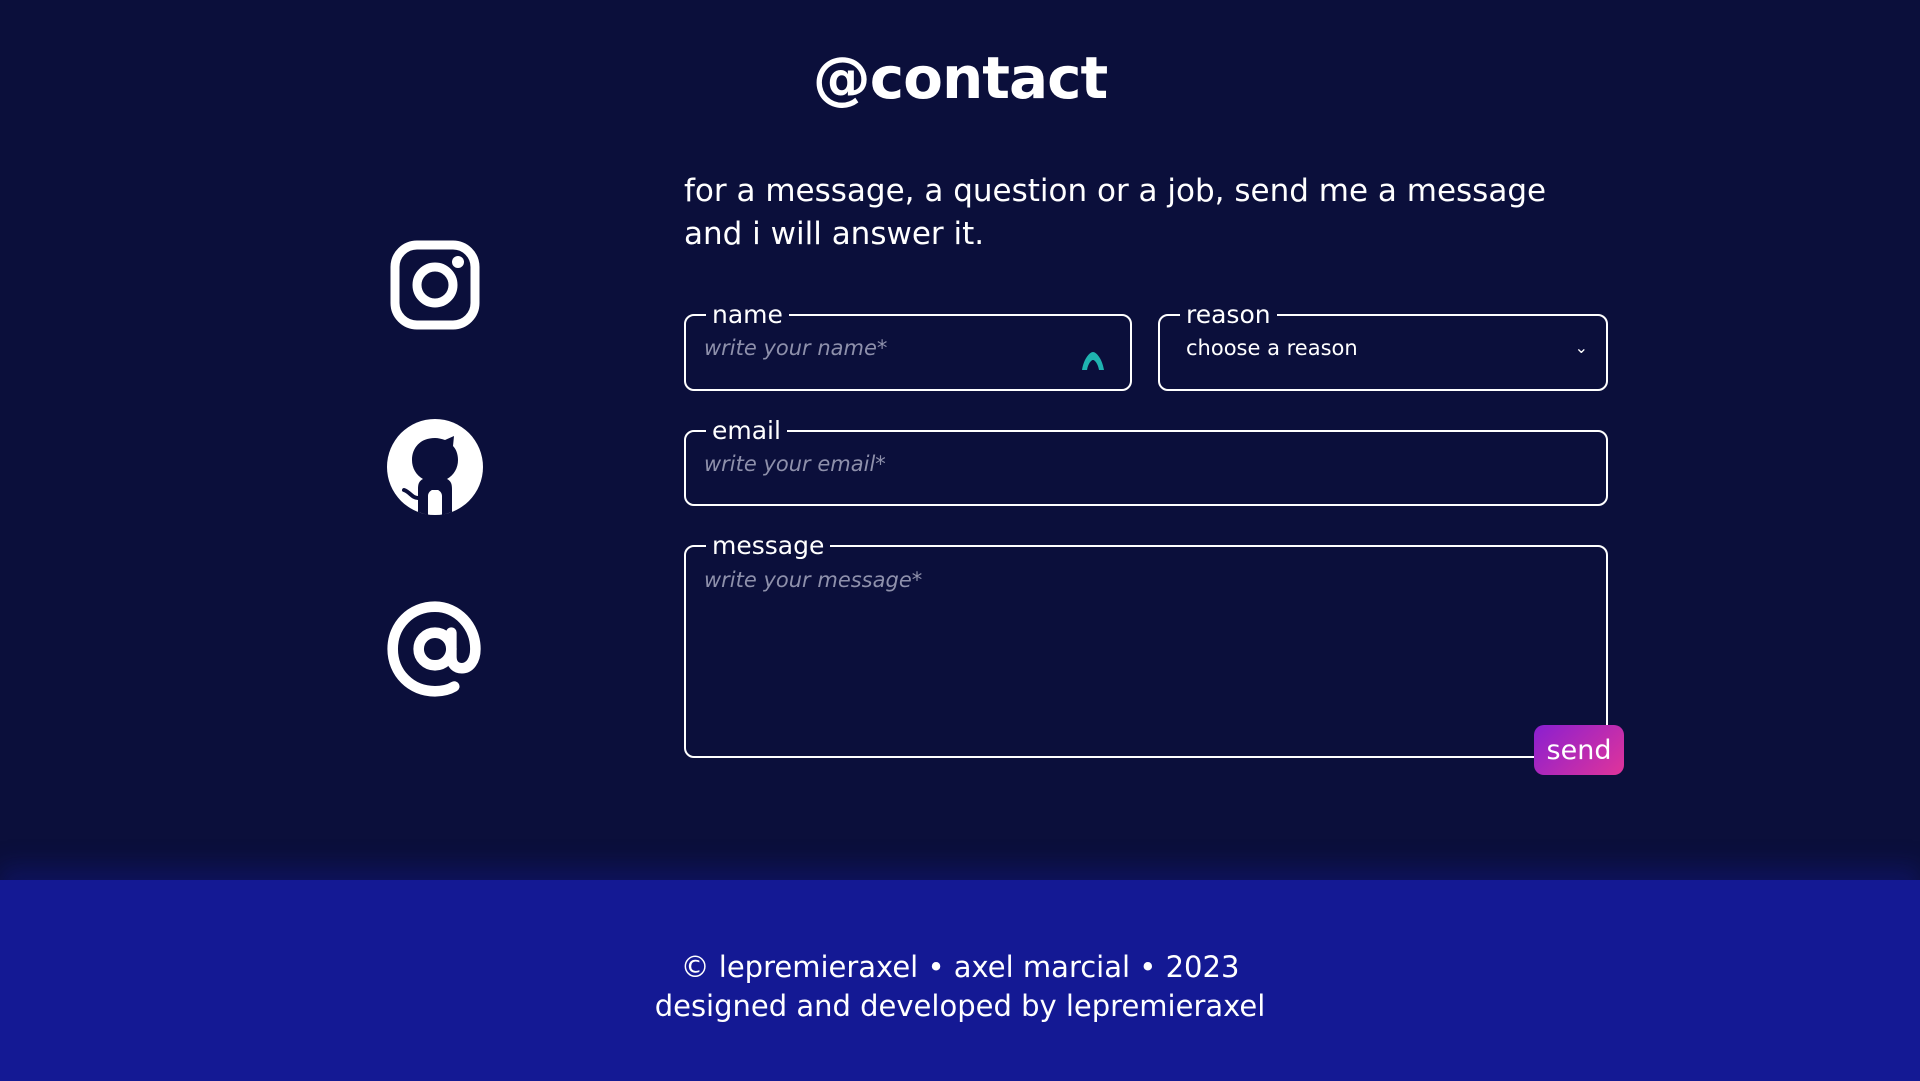  I want to click on footer-copyright: © lepremieraxel • axel marcial • 2023, so click(960, 967).